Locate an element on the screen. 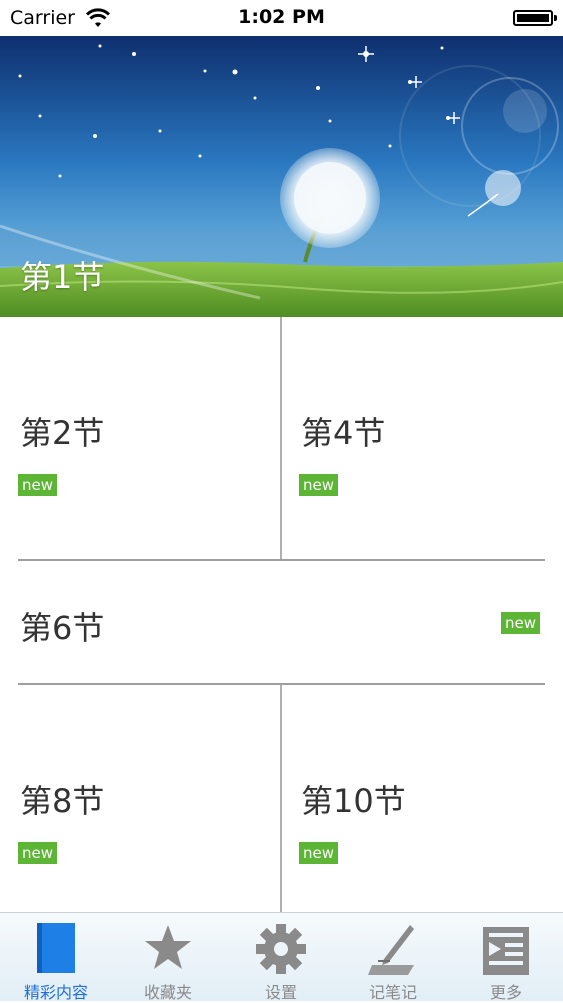  tab-bar: 精彩内容 收藏夹 设置 记笔记 更多 is located at coordinates (281, 957).